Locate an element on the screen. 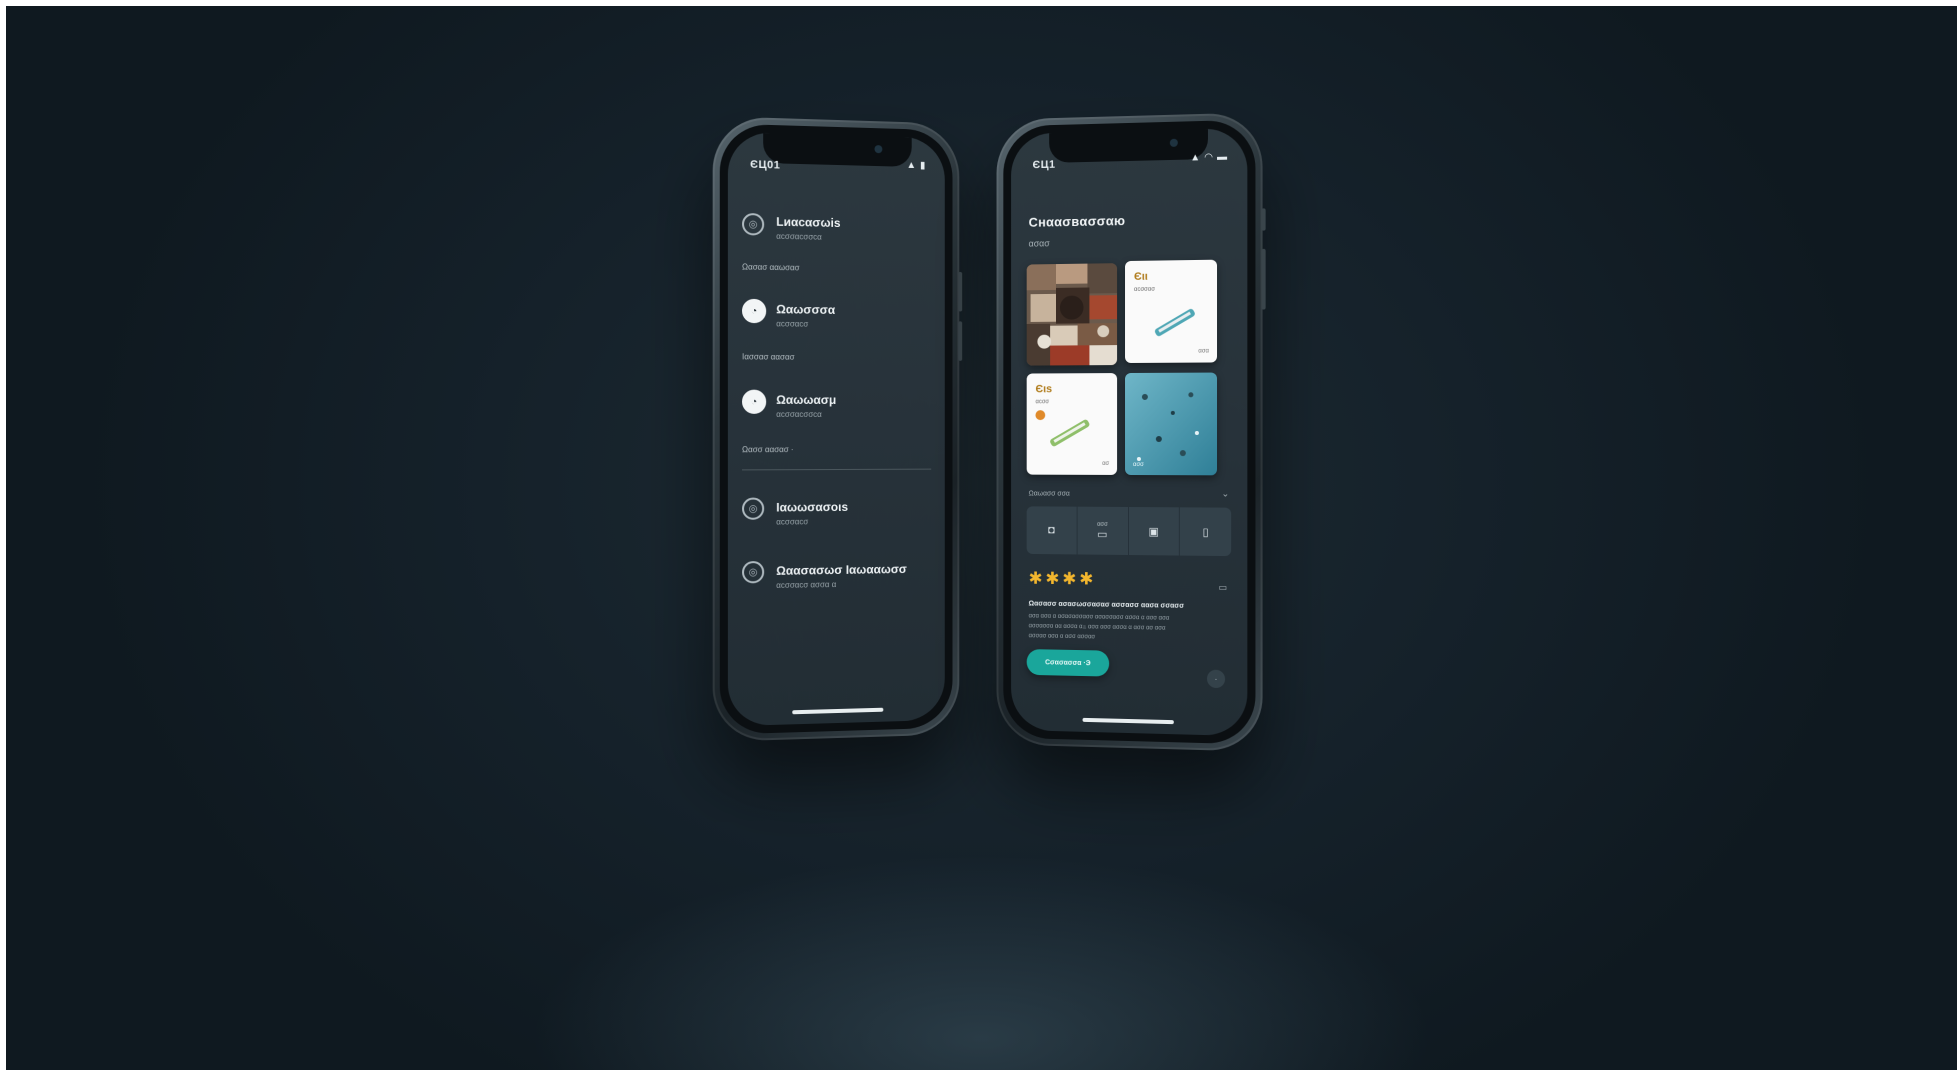  chevron-down-icon: ⌄ is located at coordinates (1226, 493).